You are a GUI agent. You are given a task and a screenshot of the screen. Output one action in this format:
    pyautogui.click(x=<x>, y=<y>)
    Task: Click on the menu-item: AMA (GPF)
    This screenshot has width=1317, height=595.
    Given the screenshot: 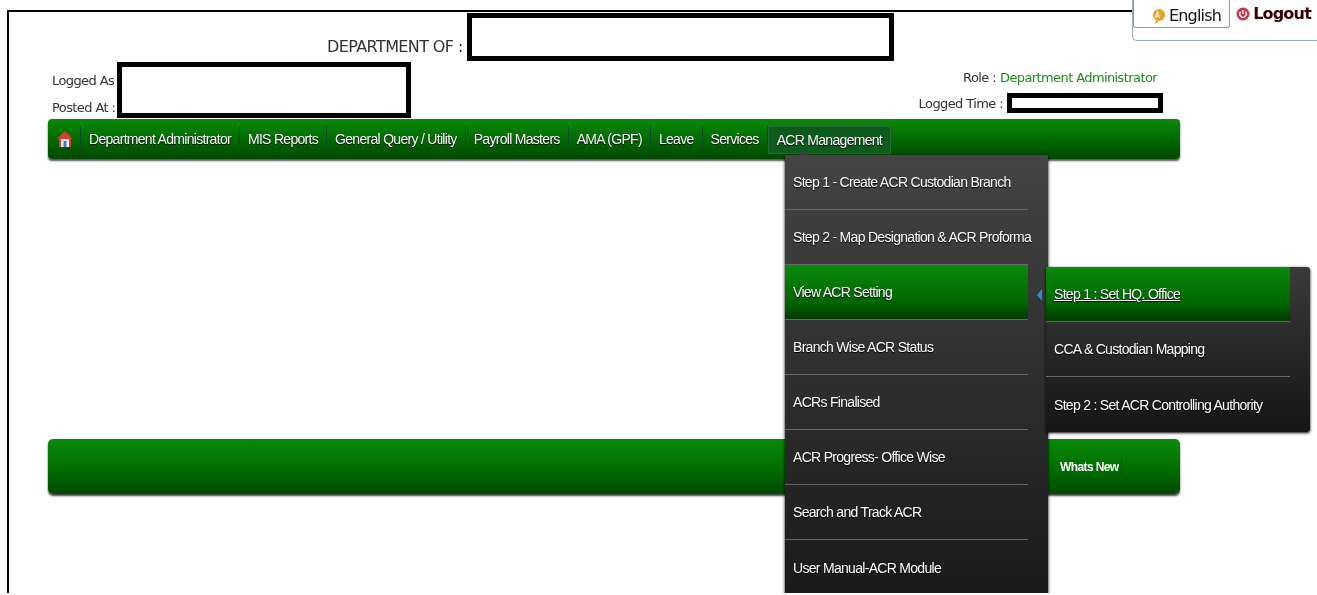 What is the action you would take?
    pyautogui.click(x=609, y=139)
    